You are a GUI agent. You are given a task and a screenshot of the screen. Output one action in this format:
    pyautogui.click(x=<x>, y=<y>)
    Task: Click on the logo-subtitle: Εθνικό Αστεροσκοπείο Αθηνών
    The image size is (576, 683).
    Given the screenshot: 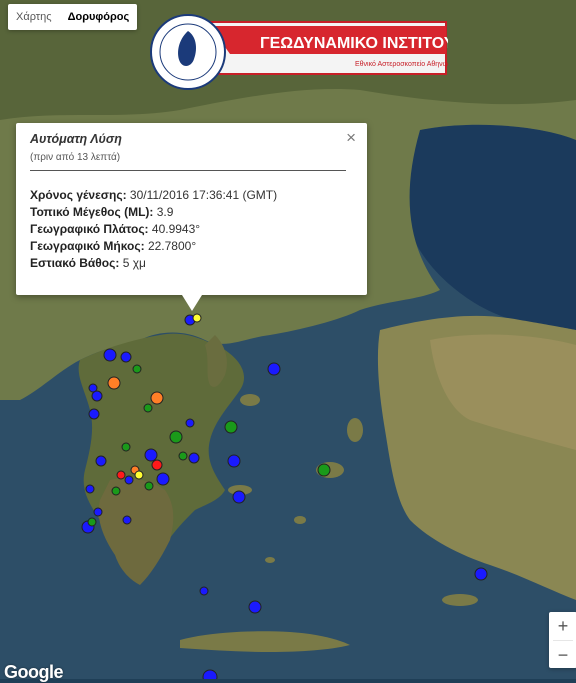 What is the action you would take?
    pyautogui.click(x=401, y=64)
    